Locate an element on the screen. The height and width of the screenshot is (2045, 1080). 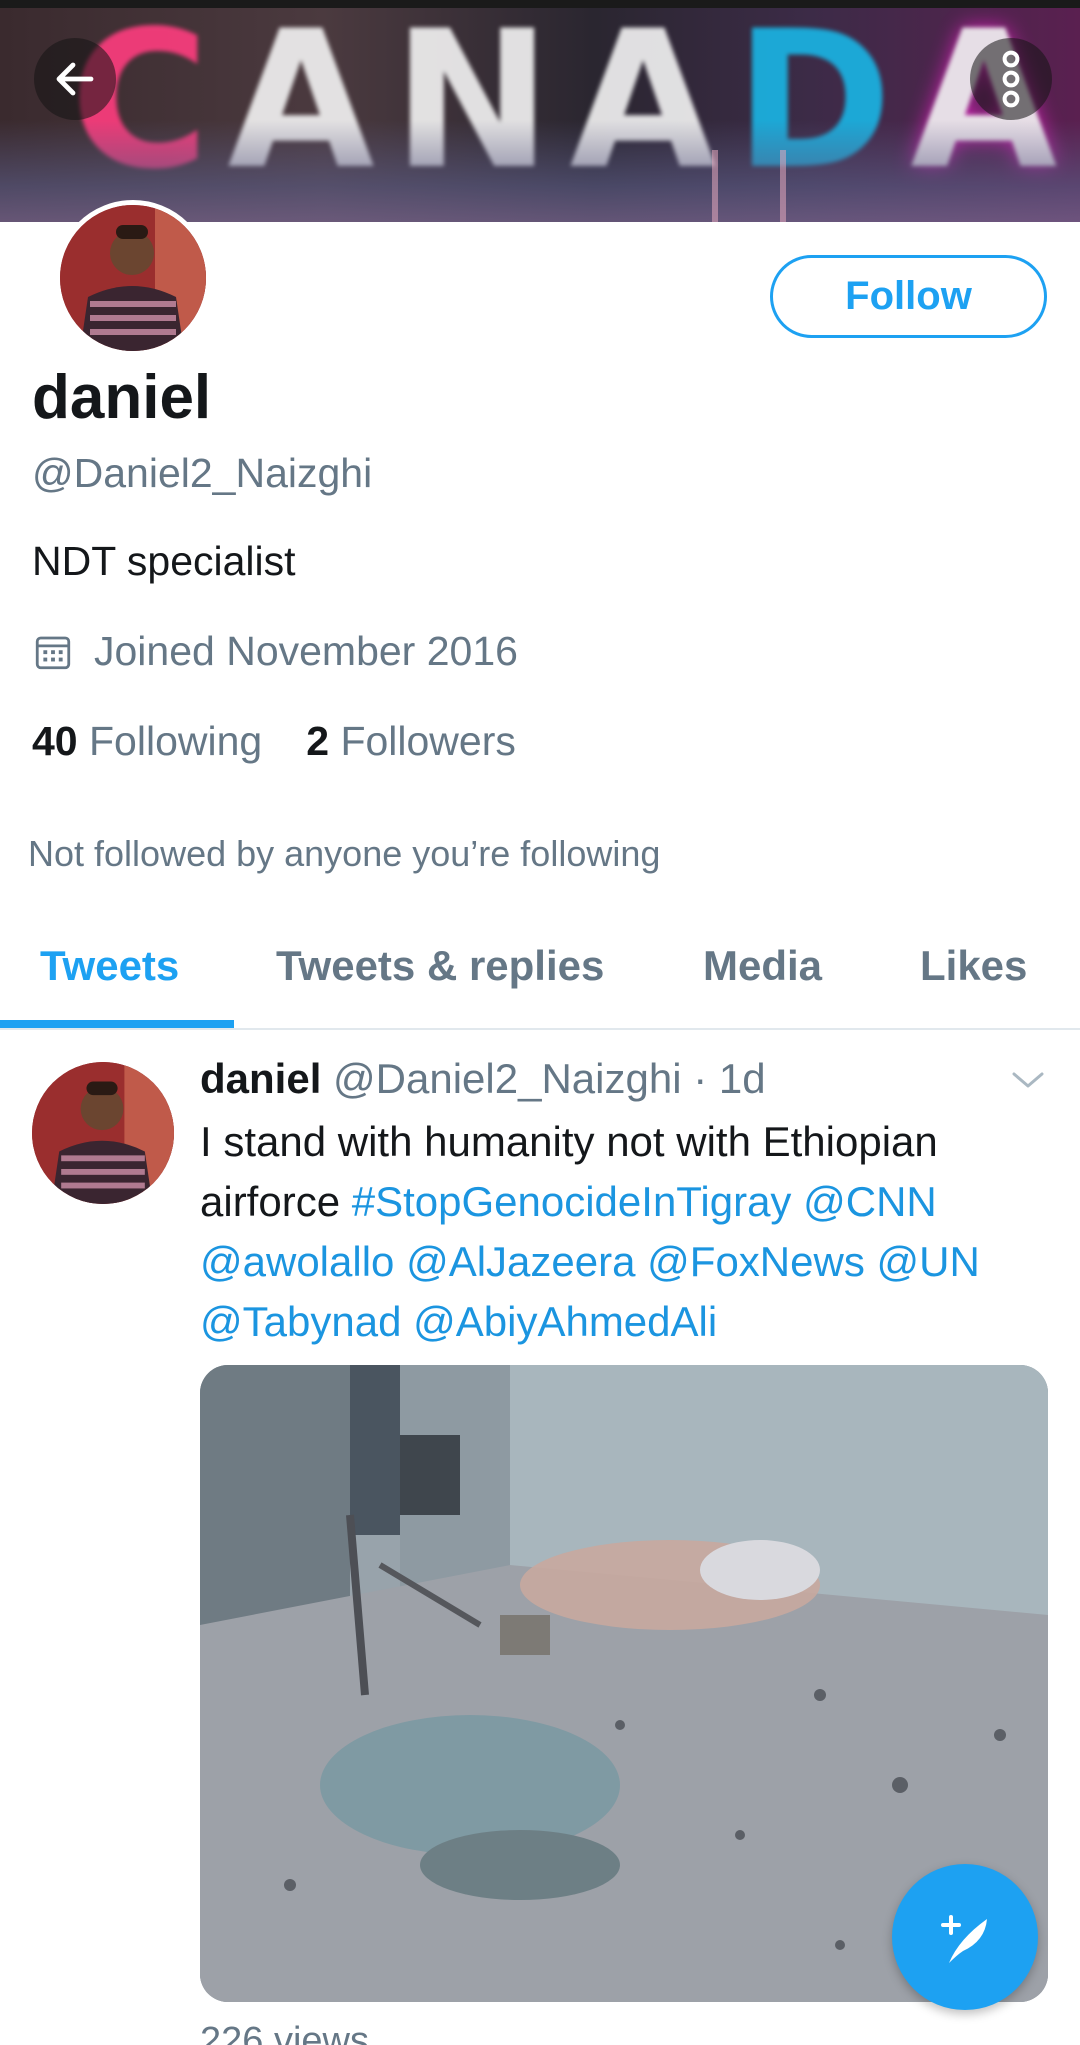
arrow-left-icon is located at coordinates (75, 79).